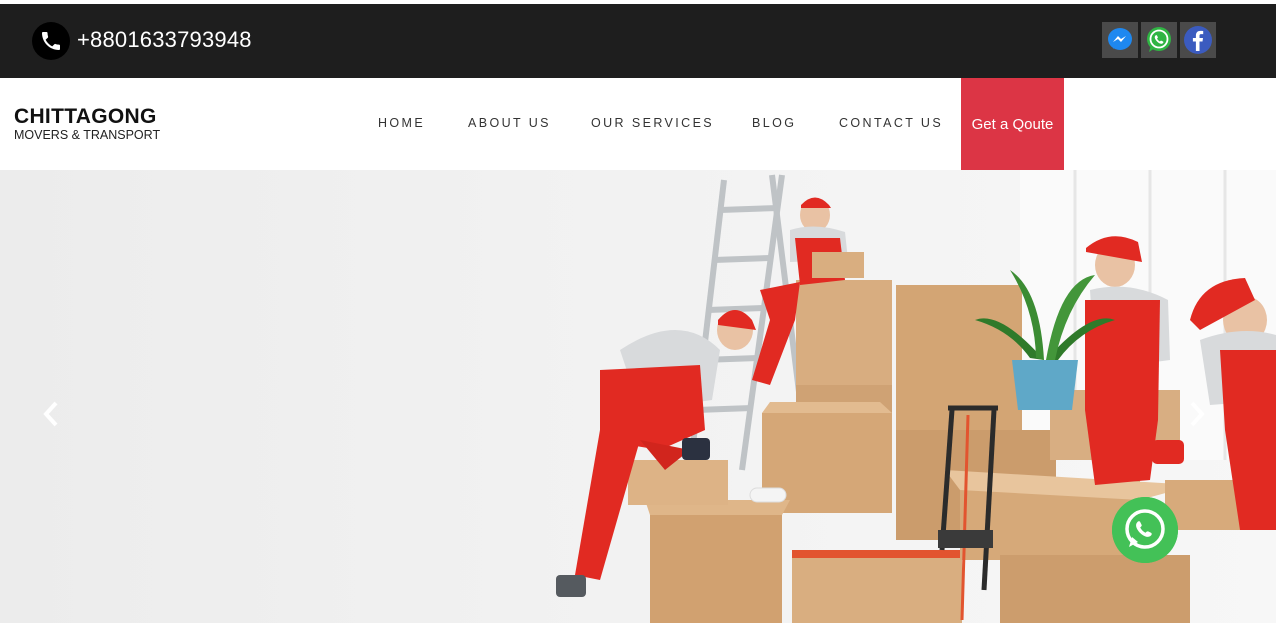 The width and height of the screenshot is (1276, 623). What do you see at coordinates (51, 417) in the screenshot?
I see `chevron-left-icon` at bounding box center [51, 417].